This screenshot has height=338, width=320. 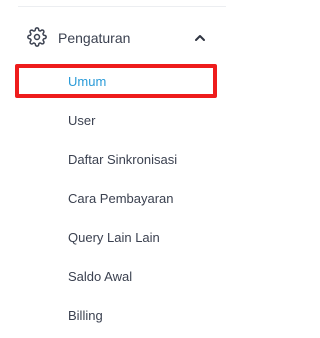 I want to click on chevron-up-icon, so click(x=200, y=38).